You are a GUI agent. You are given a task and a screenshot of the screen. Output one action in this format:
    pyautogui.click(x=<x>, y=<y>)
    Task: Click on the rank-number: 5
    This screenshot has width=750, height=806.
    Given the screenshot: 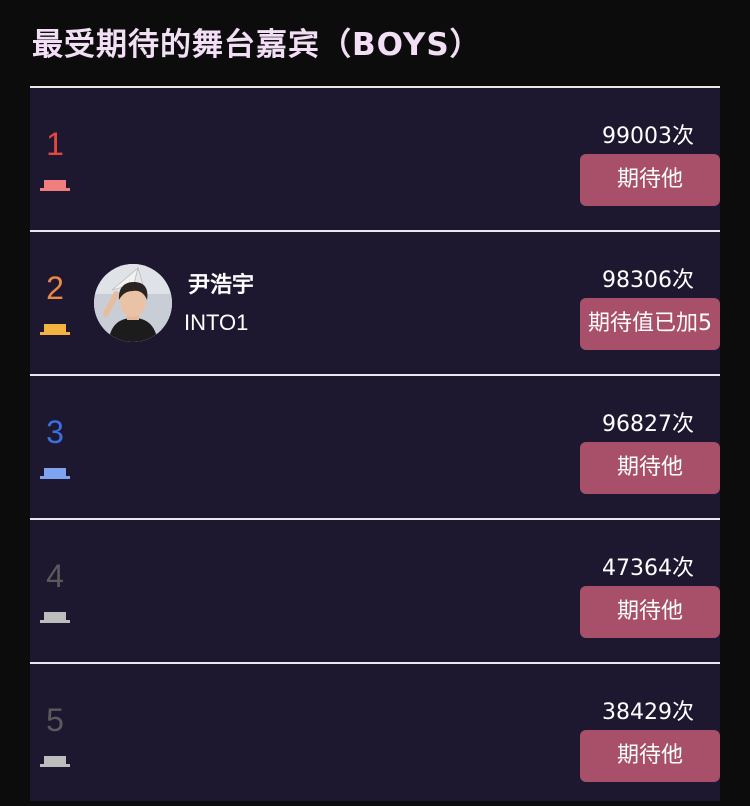 What is the action you would take?
    pyautogui.click(x=55, y=720)
    